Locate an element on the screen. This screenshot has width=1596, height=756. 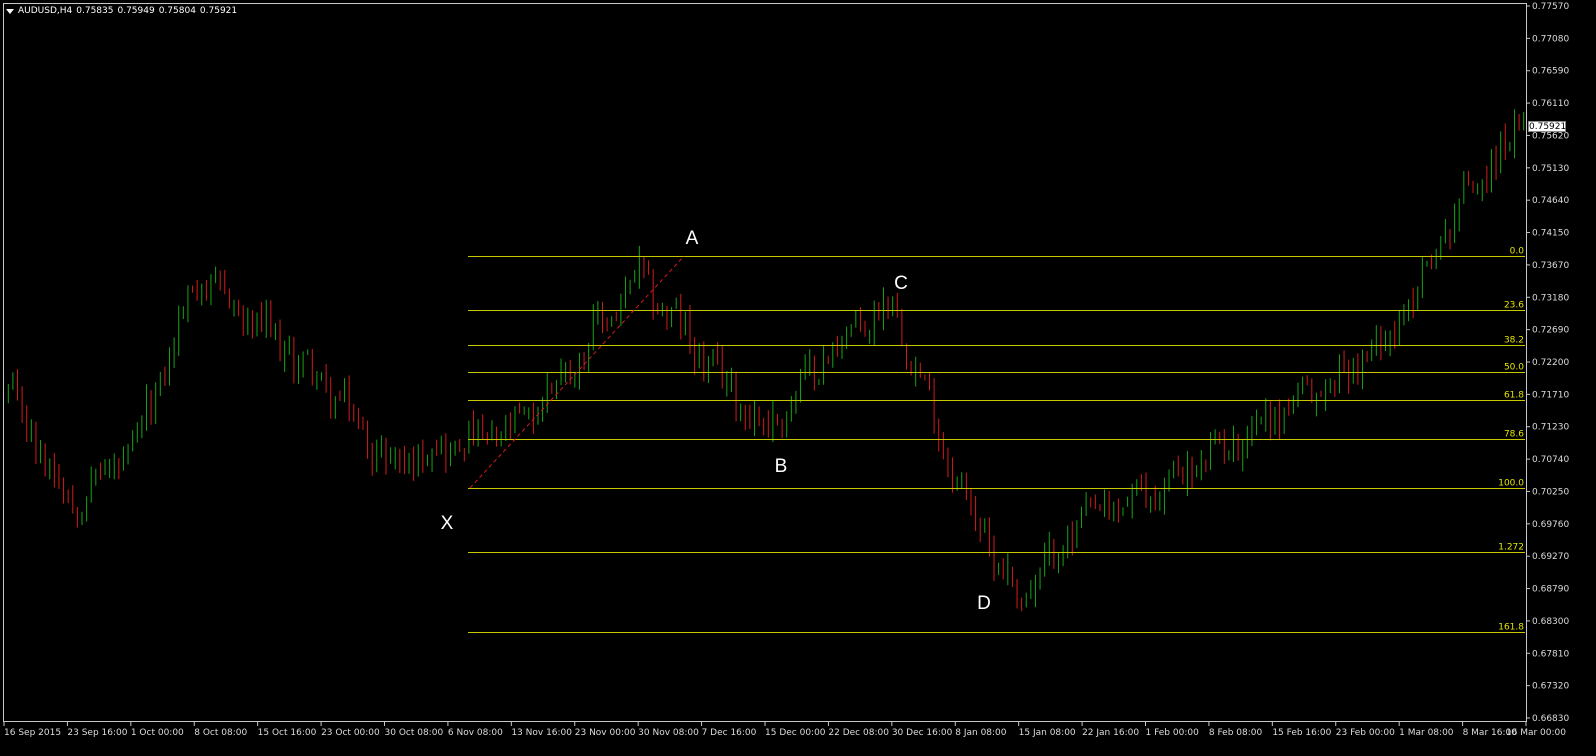
time-label: 23 Sep 16:00 is located at coordinates (97, 733).